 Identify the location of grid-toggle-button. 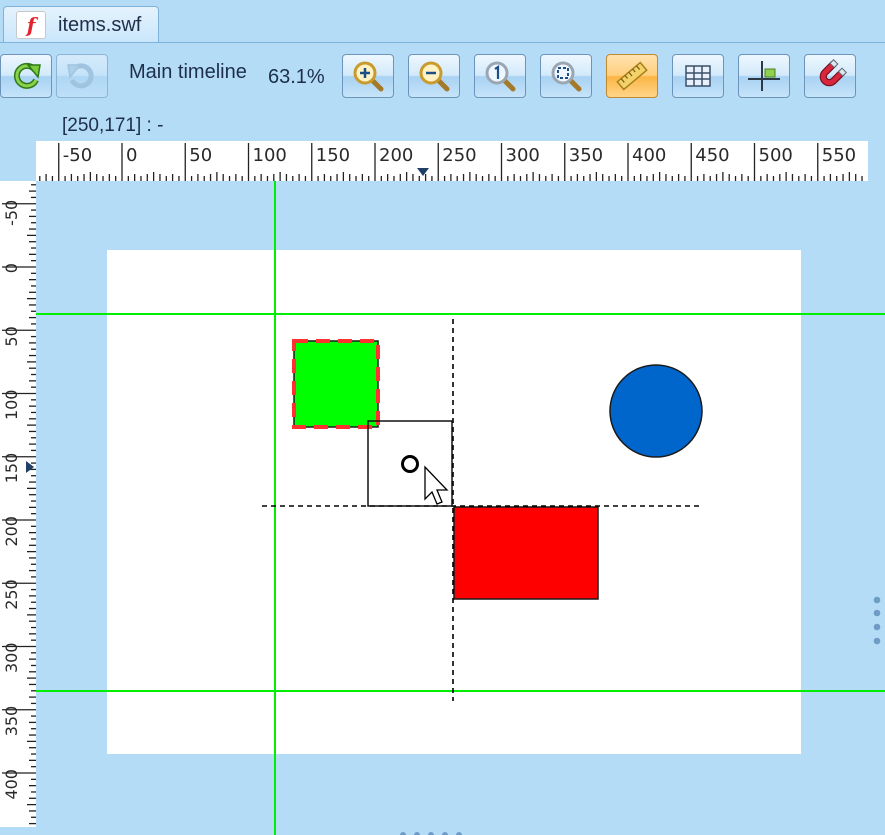
(698, 76).